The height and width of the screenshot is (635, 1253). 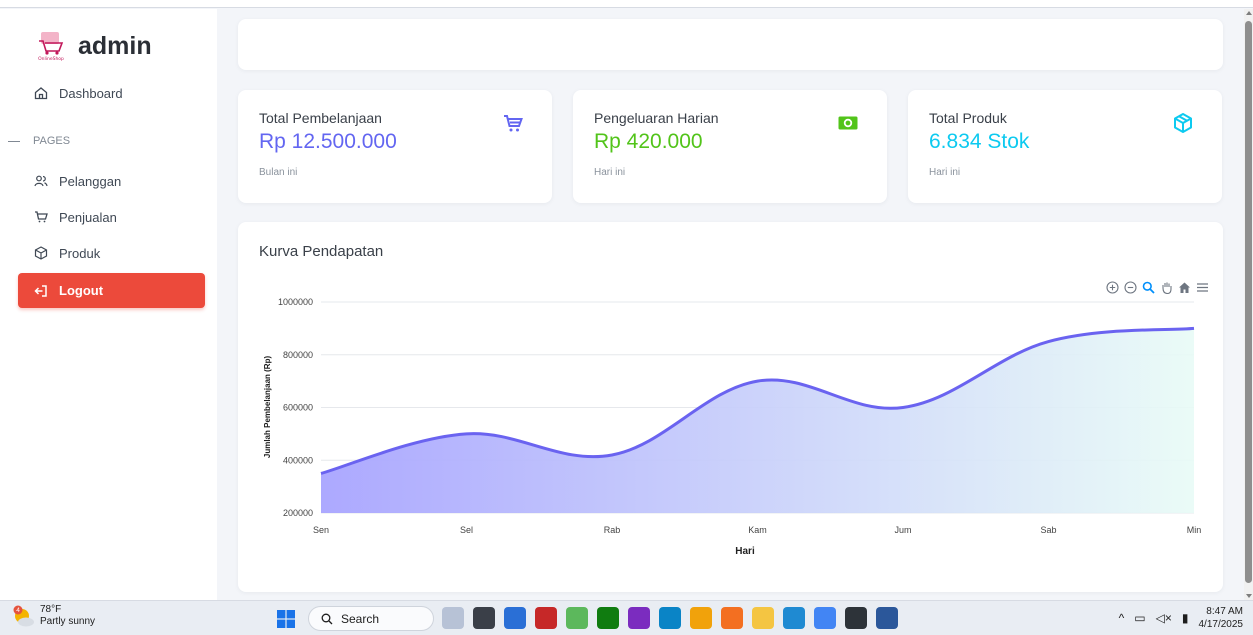 What do you see at coordinates (1048, 530) in the screenshot?
I see `x-tick-label: Sab` at bounding box center [1048, 530].